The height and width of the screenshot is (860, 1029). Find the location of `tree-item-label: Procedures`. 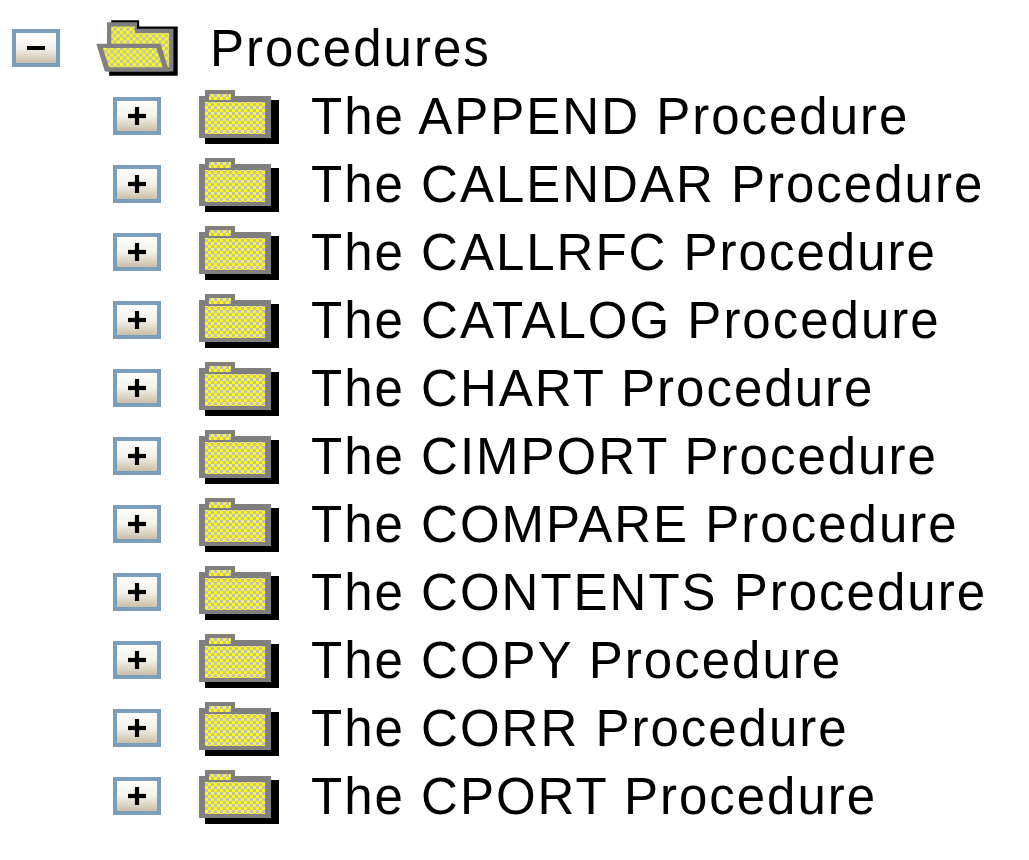

tree-item-label: Procedures is located at coordinates (350, 48).